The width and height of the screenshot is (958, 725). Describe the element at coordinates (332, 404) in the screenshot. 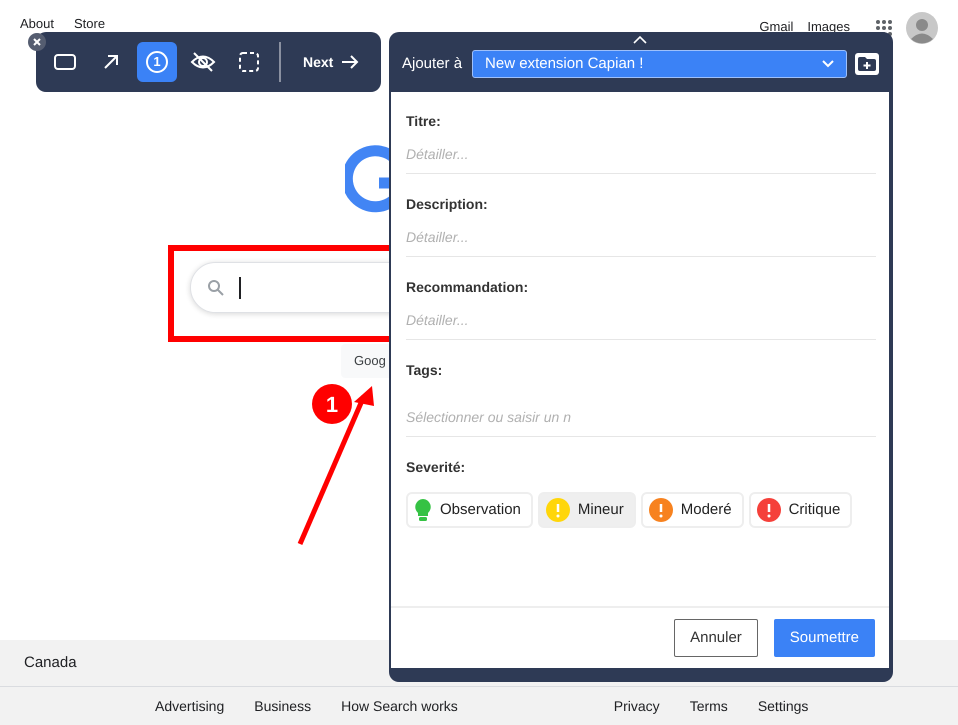

I see `number-marker: 1` at that location.